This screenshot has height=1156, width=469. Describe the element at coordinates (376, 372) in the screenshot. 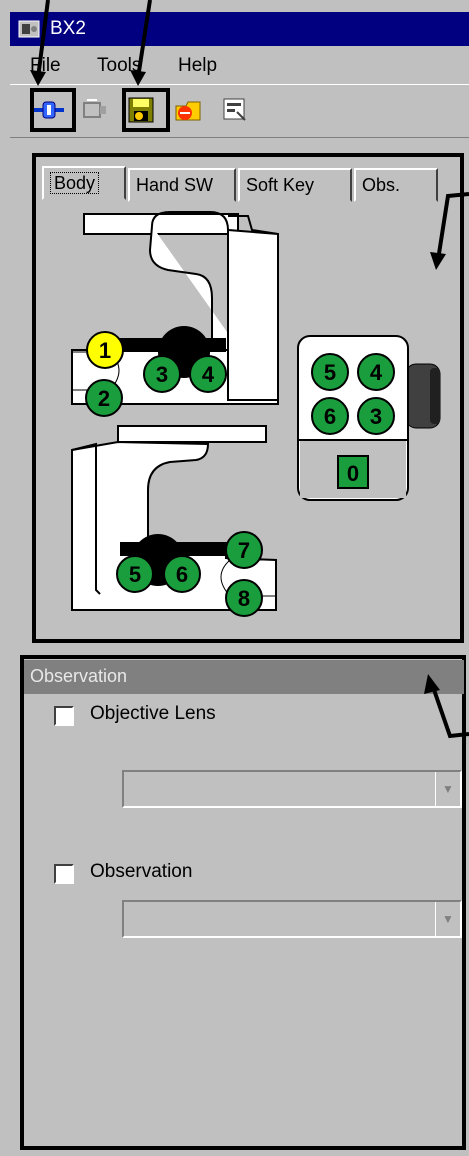

I see `hand-button-4-label: 4` at that location.